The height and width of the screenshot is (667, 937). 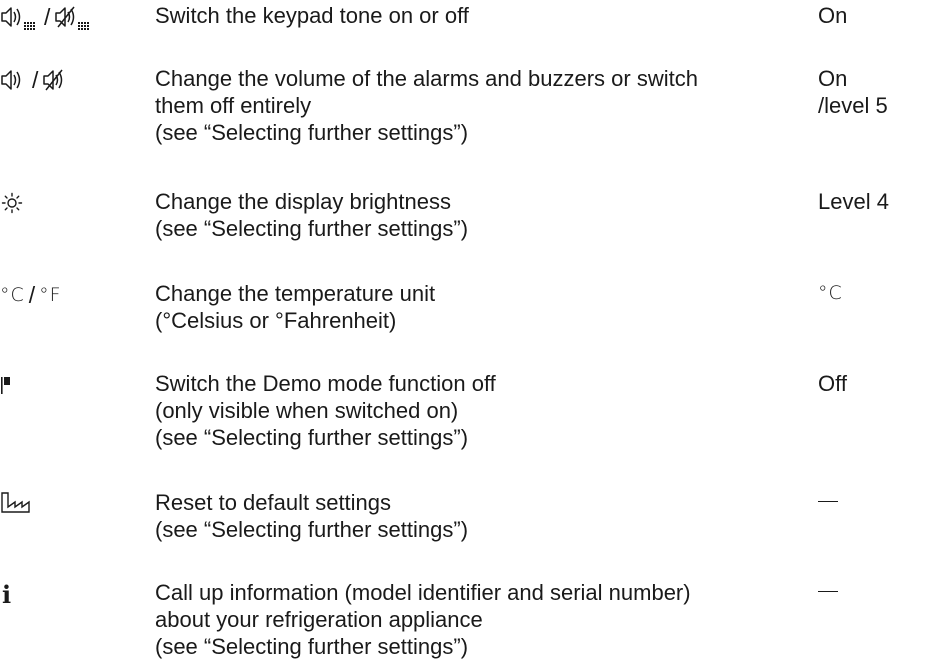 What do you see at coordinates (325, 383) in the screenshot?
I see `description-line: Switch the Demo mode function off` at bounding box center [325, 383].